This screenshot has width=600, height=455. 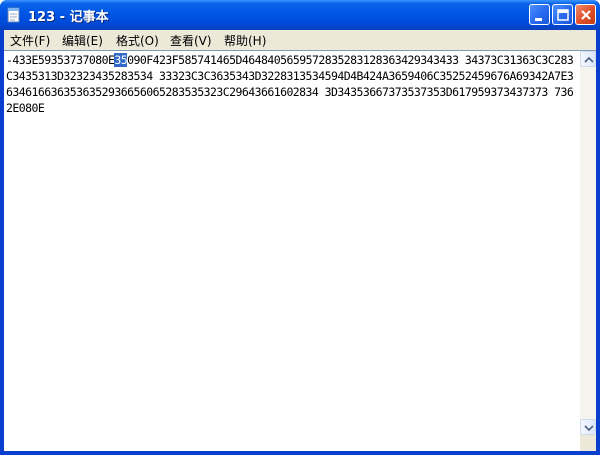 I want to click on maximize-icon, so click(x=563, y=15).